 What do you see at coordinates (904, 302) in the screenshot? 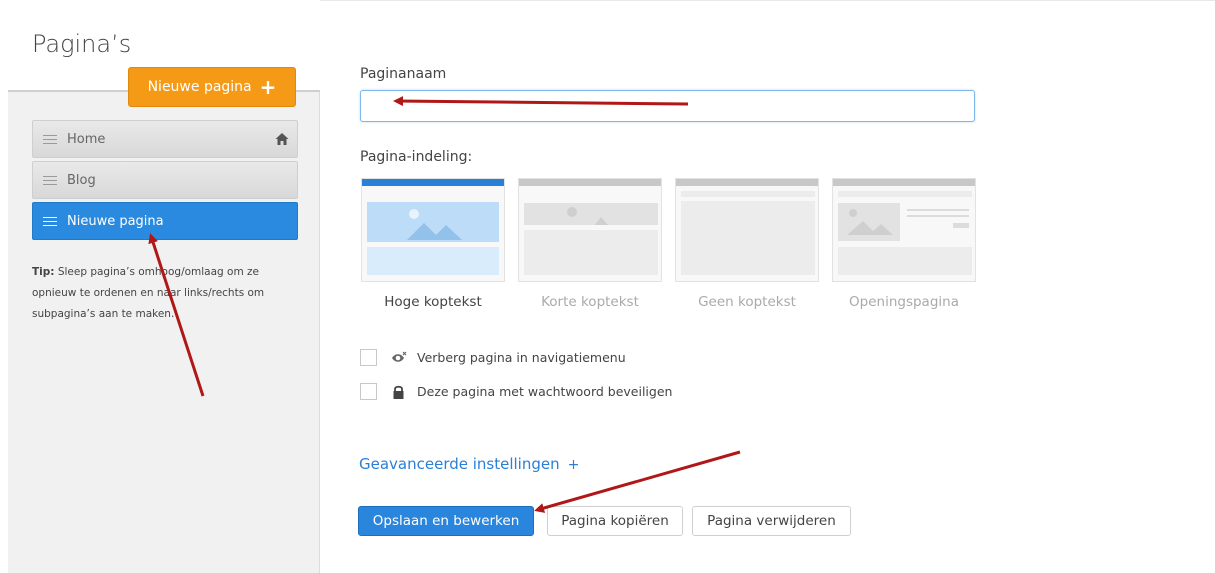
I see `layout-name: Openingspagina` at bounding box center [904, 302].